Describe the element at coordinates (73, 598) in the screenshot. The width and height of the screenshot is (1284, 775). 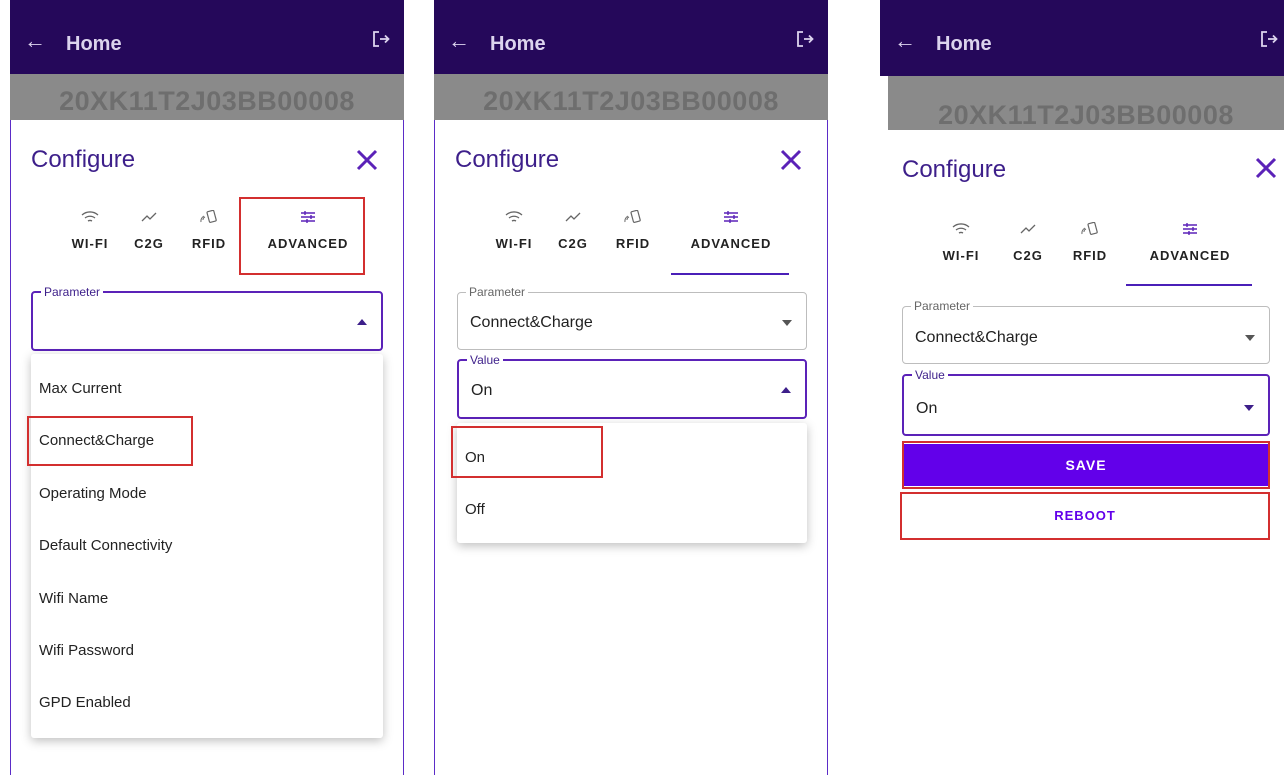
I see `option-wifi-name: Wifi Name` at that location.